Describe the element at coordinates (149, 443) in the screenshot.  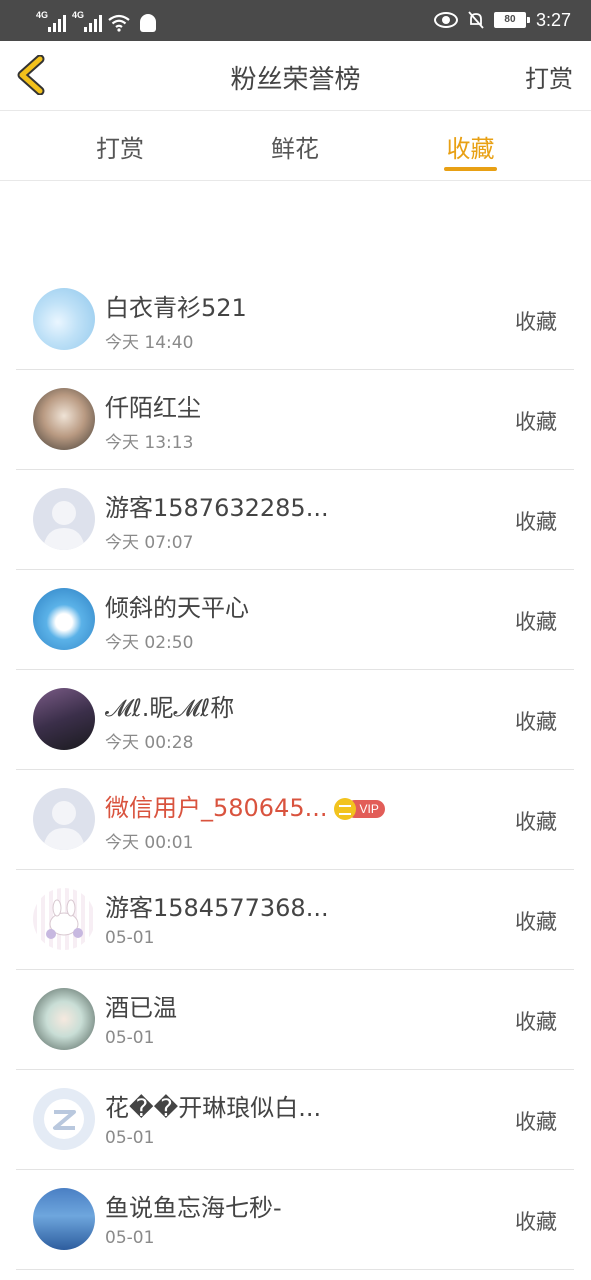
I see `fan-time: 今天 13:13` at that location.